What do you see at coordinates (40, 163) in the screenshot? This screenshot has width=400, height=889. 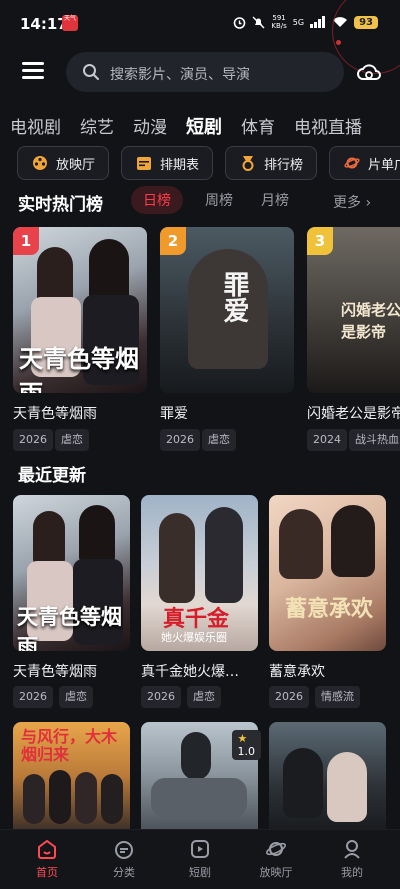 I see `film-reel-icon` at bounding box center [40, 163].